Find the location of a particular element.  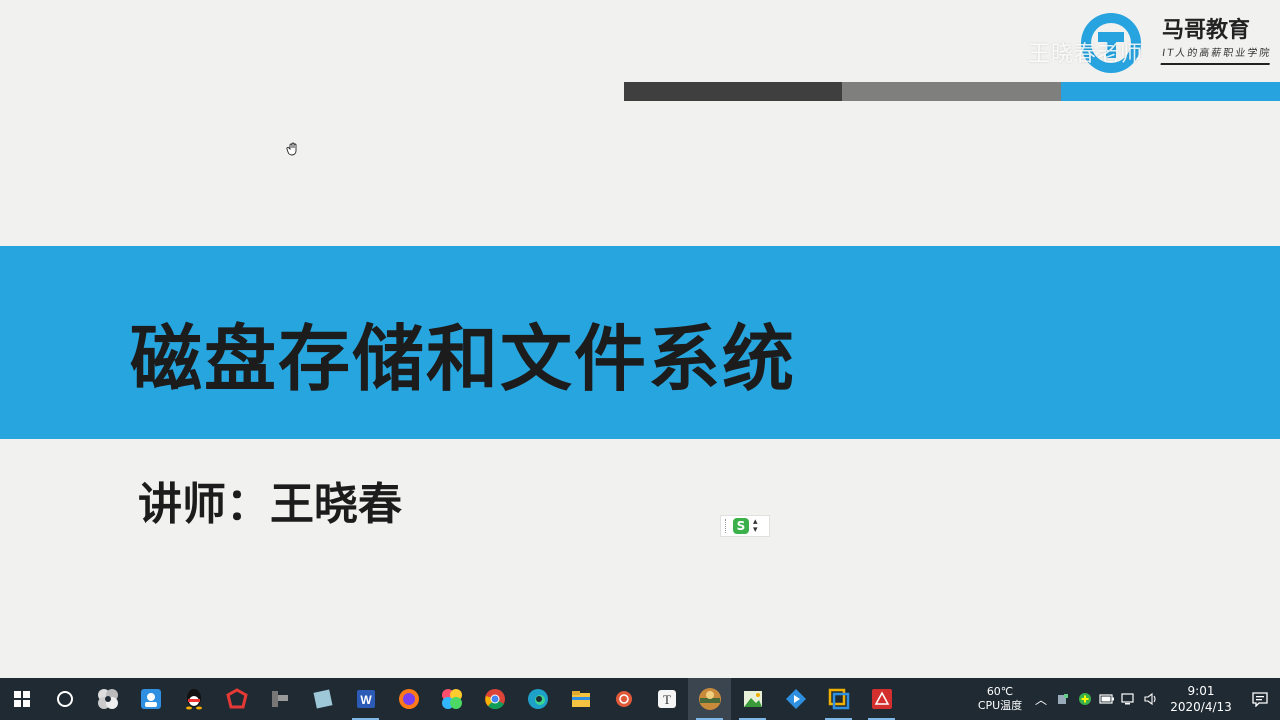

pinwheel-app-icon is located at coordinates (107, 699).